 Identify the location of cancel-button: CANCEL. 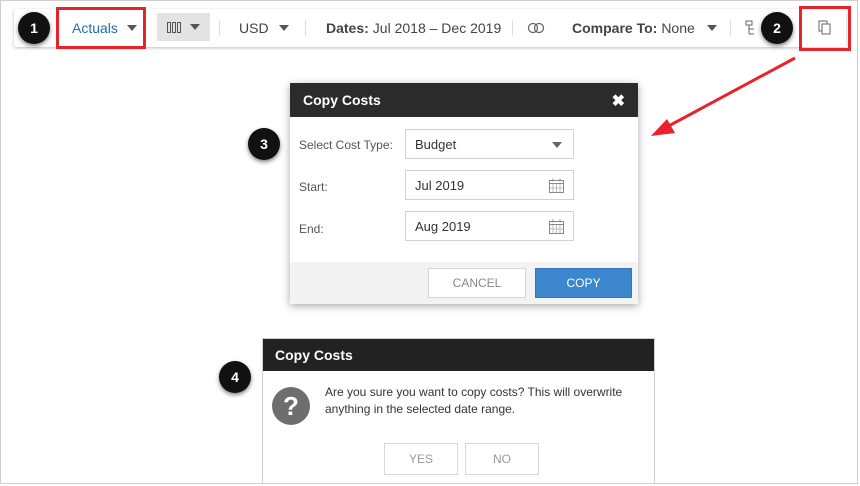
(477, 283).